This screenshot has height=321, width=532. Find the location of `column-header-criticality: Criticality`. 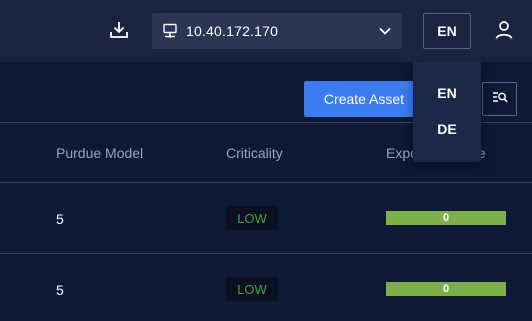

column-header-criticality: Criticality is located at coordinates (254, 153).